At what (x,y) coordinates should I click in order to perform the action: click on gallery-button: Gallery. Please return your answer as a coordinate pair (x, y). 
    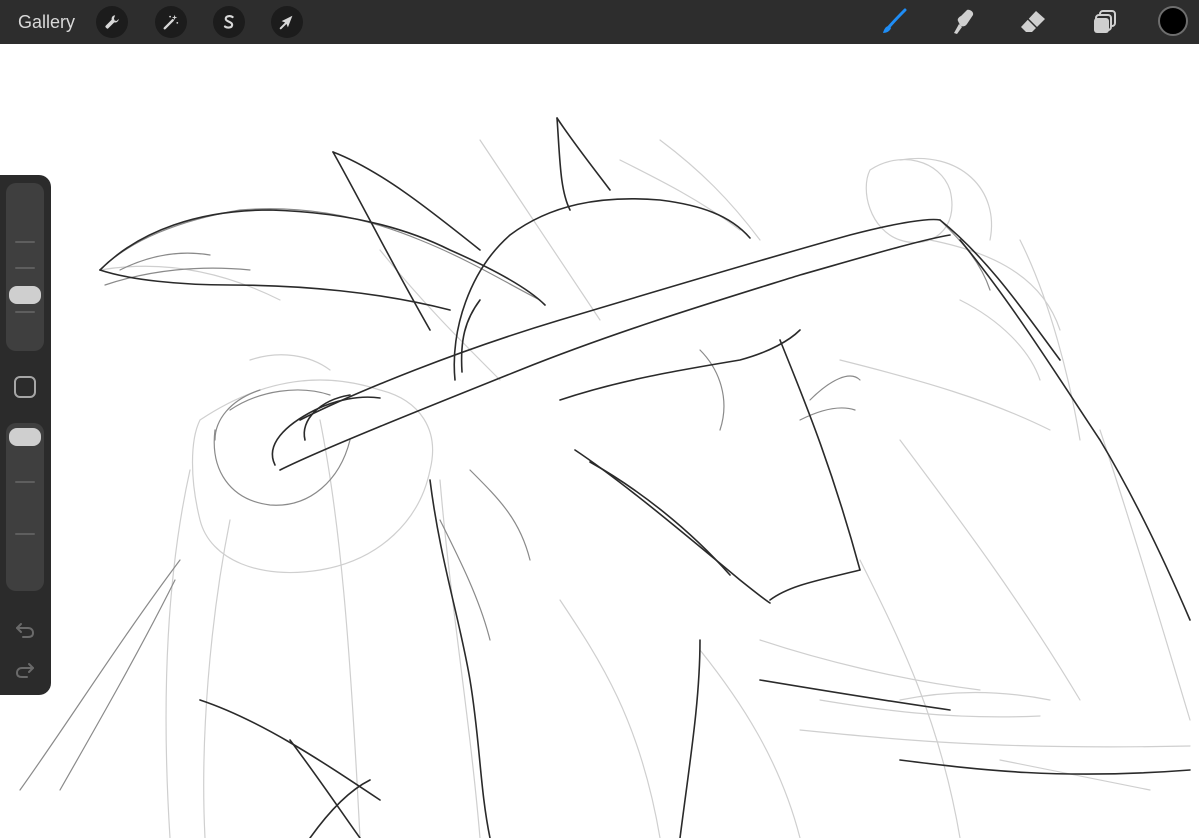
    Looking at the image, I should click on (46, 22).